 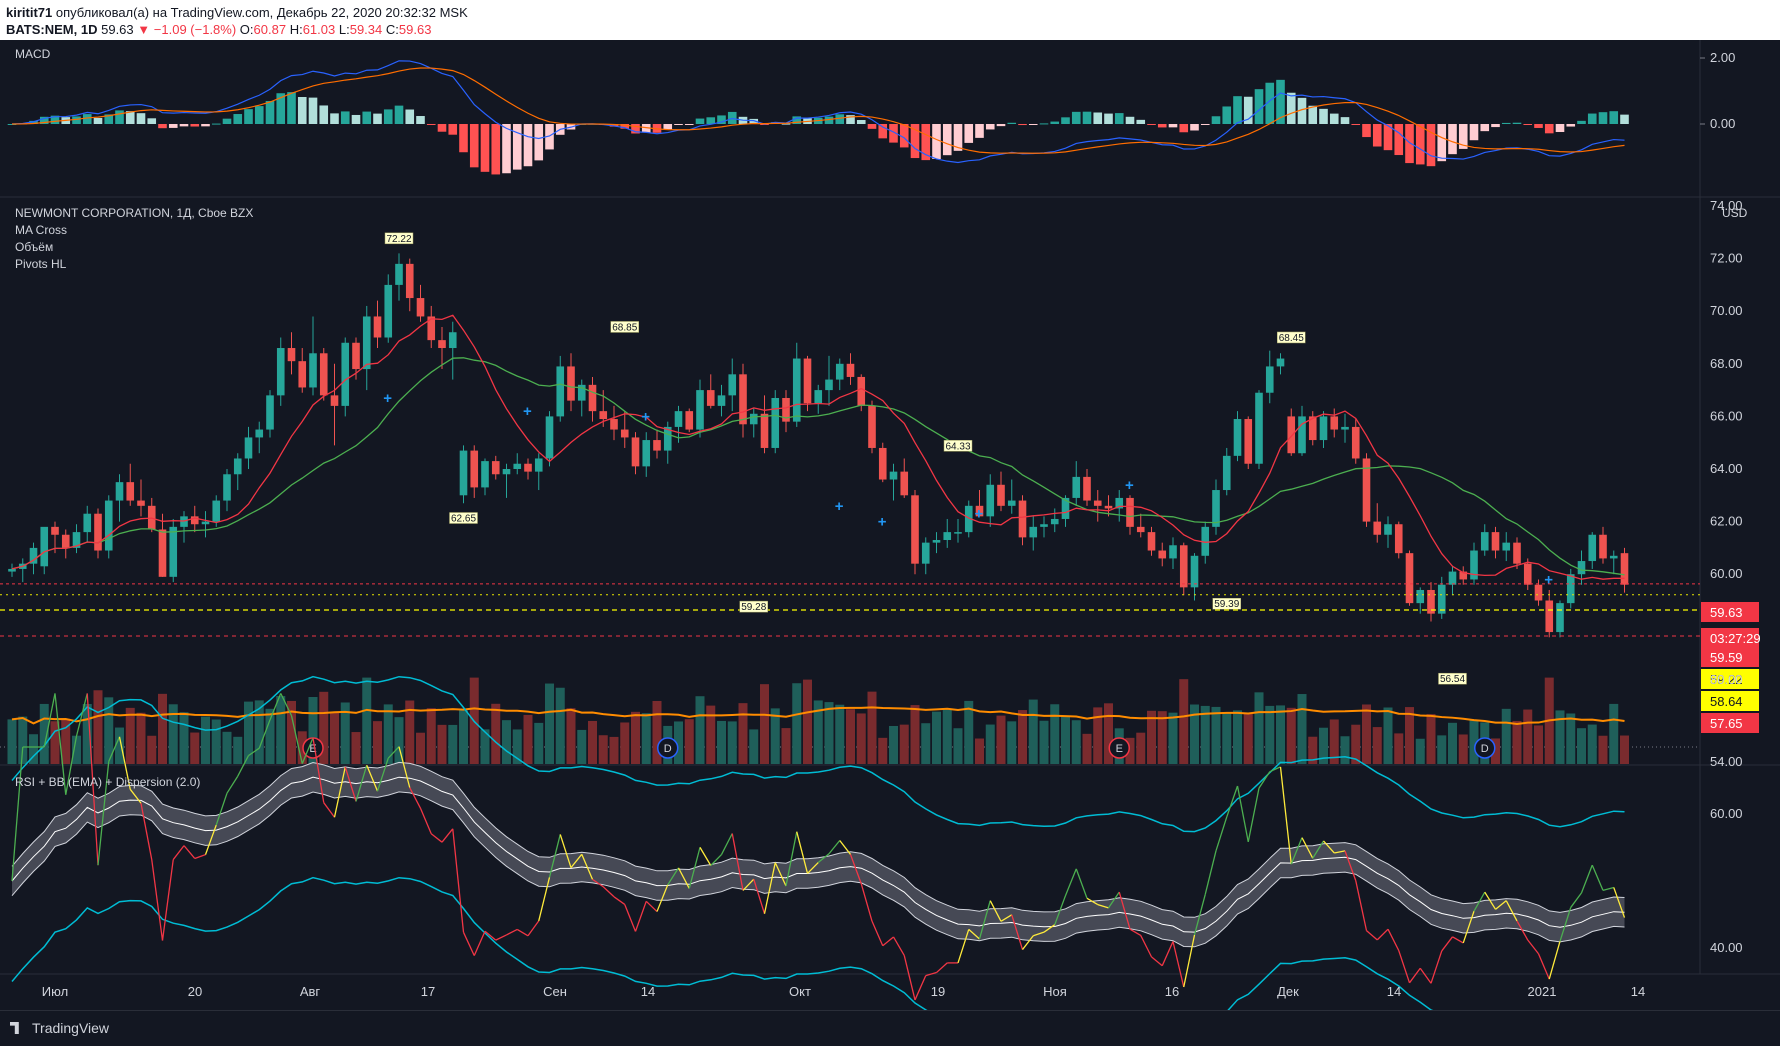 What do you see at coordinates (33, 54) in the screenshot?
I see `macd-title: MACD` at bounding box center [33, 54].